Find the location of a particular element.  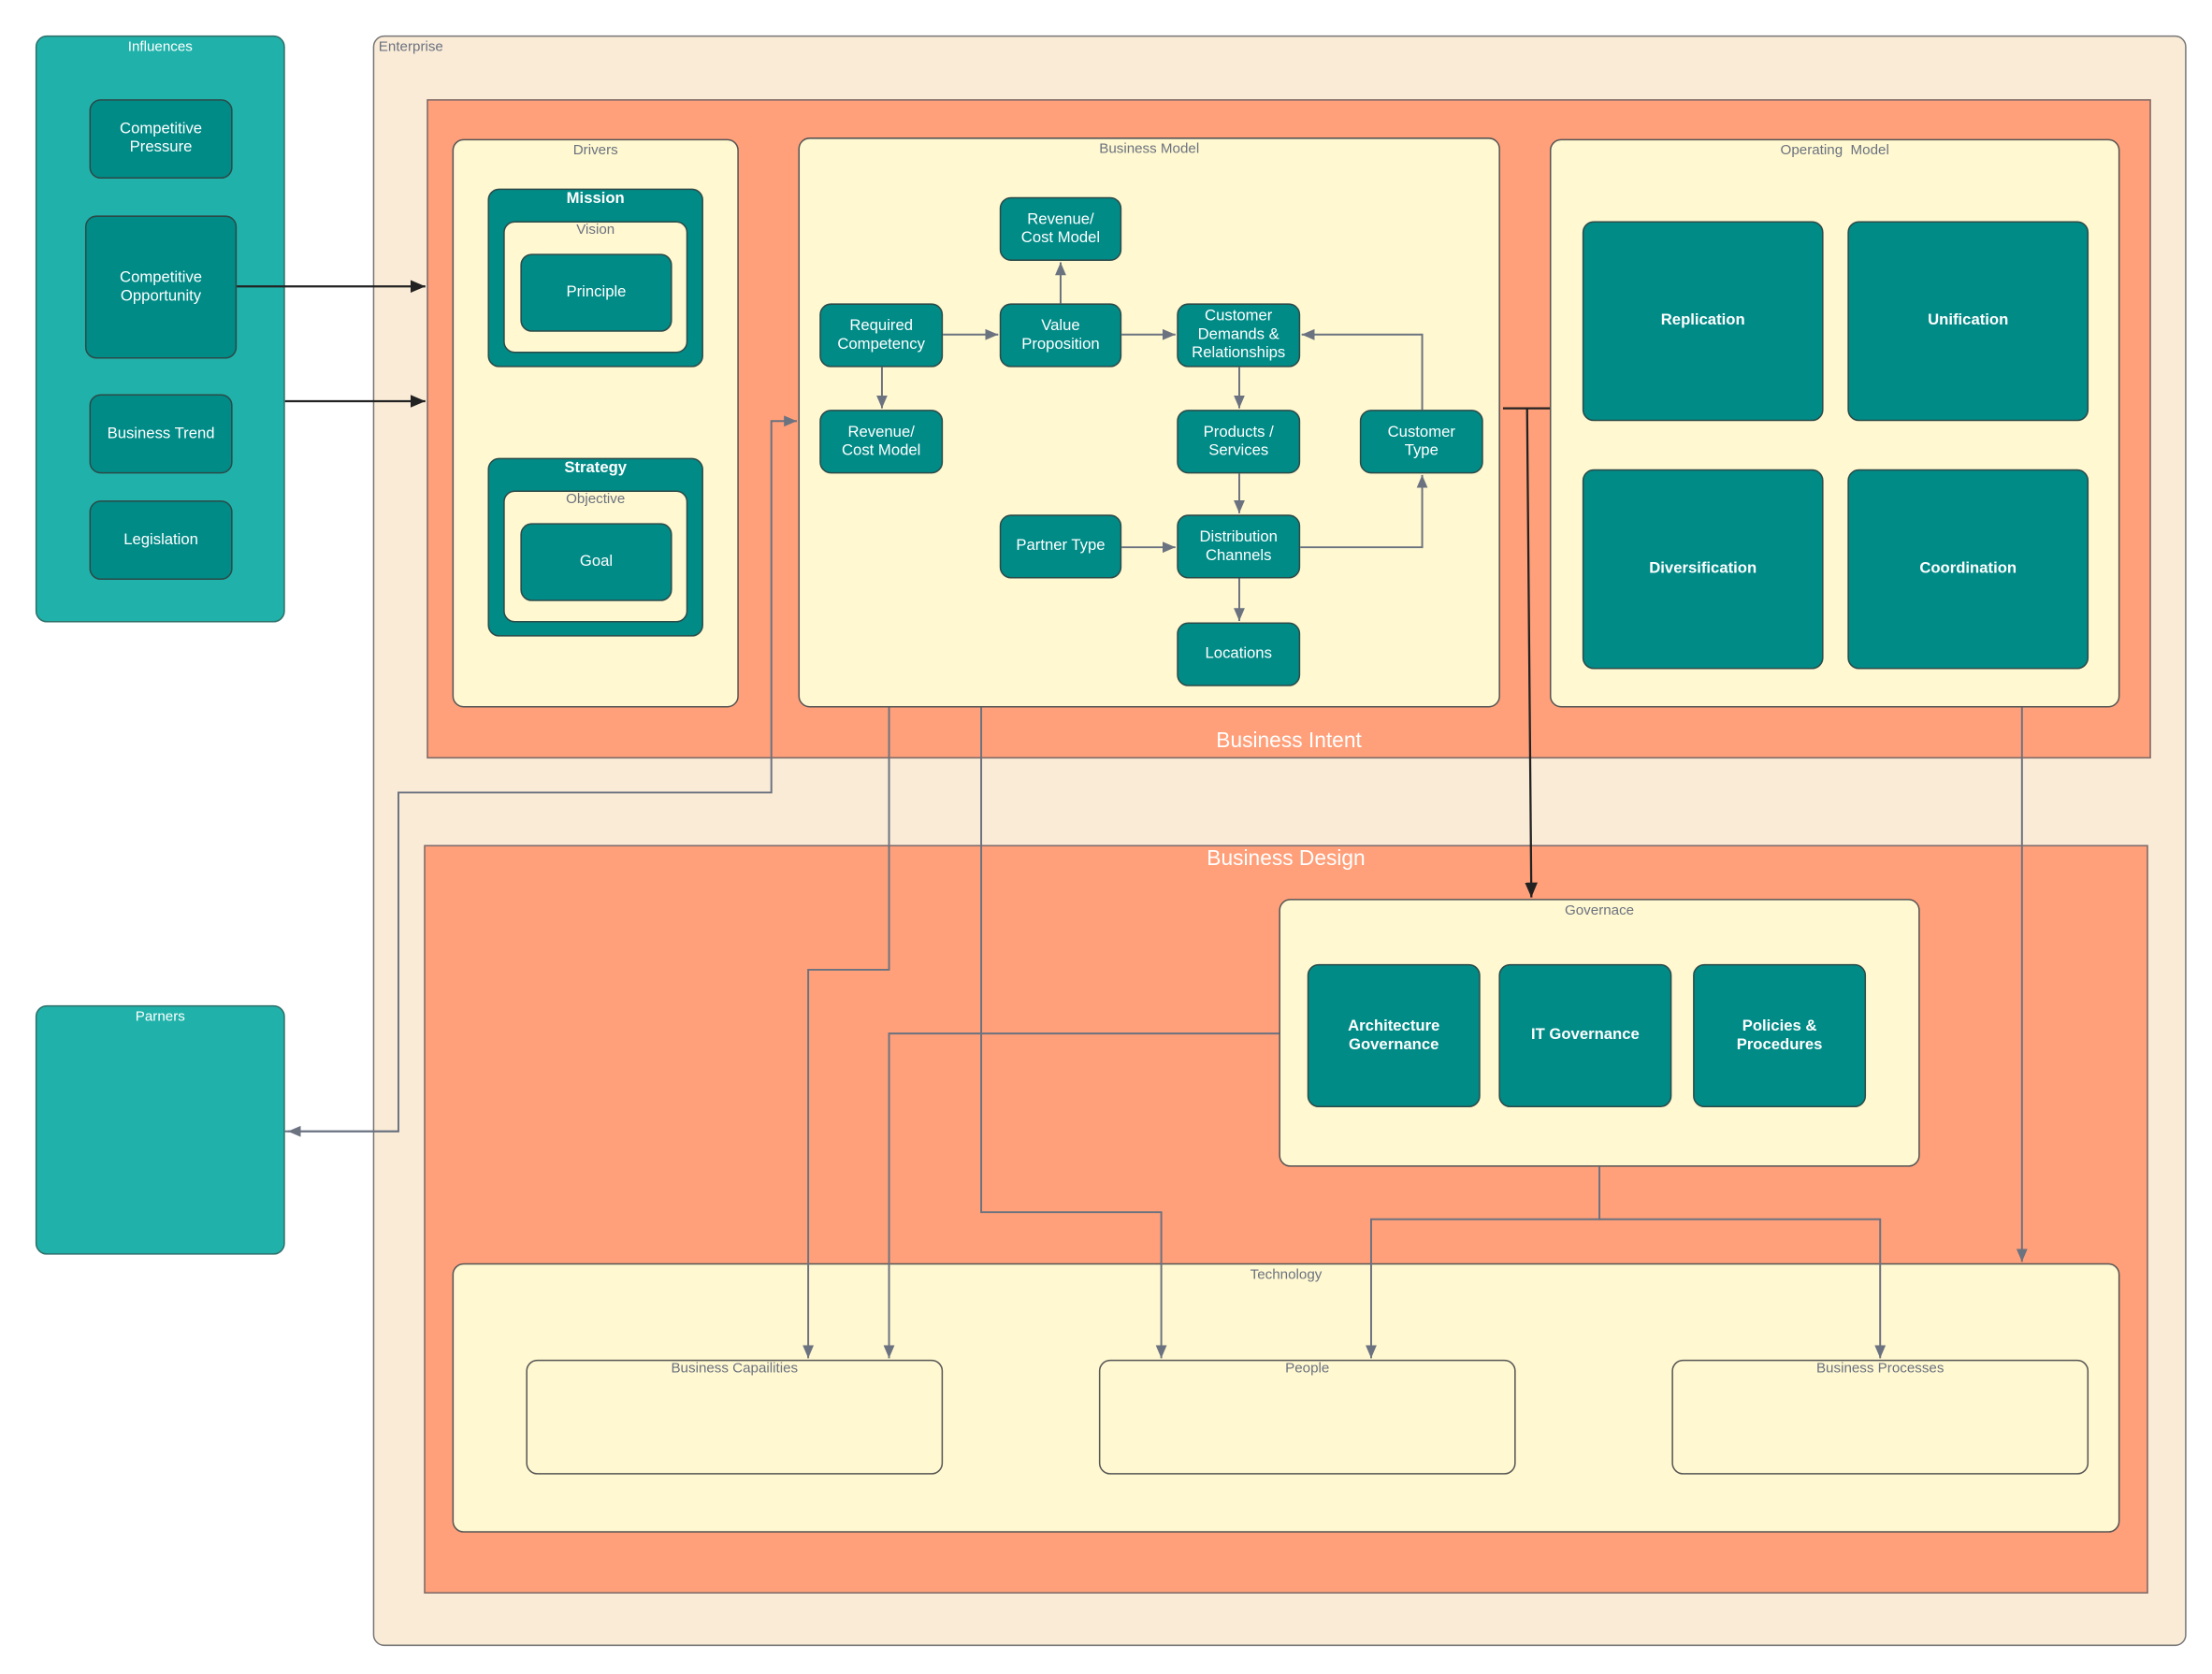

vision-title: Vision is located at coordinates (595, 230).